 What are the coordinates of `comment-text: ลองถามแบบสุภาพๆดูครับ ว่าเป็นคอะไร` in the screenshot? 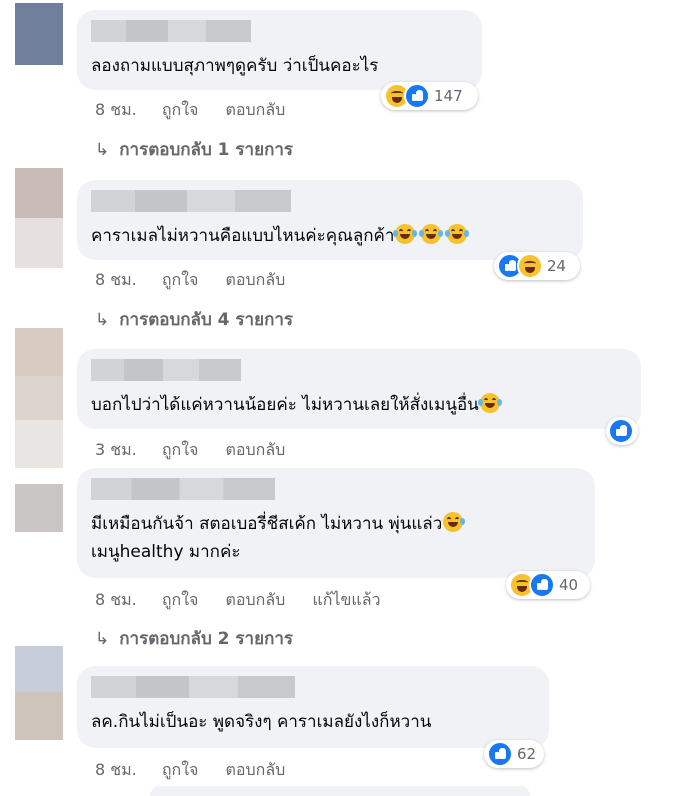 It's located at (235, 66).